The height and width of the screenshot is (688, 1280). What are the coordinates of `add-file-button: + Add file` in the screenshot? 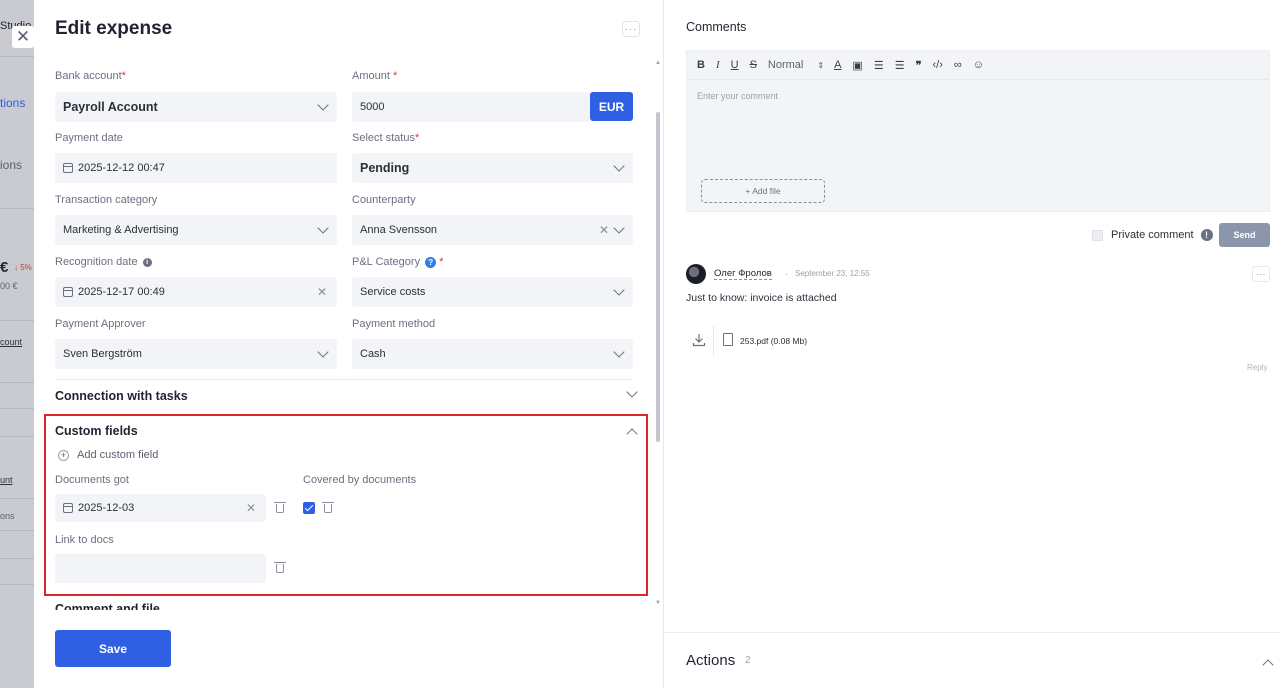 It's located at (763, 191).